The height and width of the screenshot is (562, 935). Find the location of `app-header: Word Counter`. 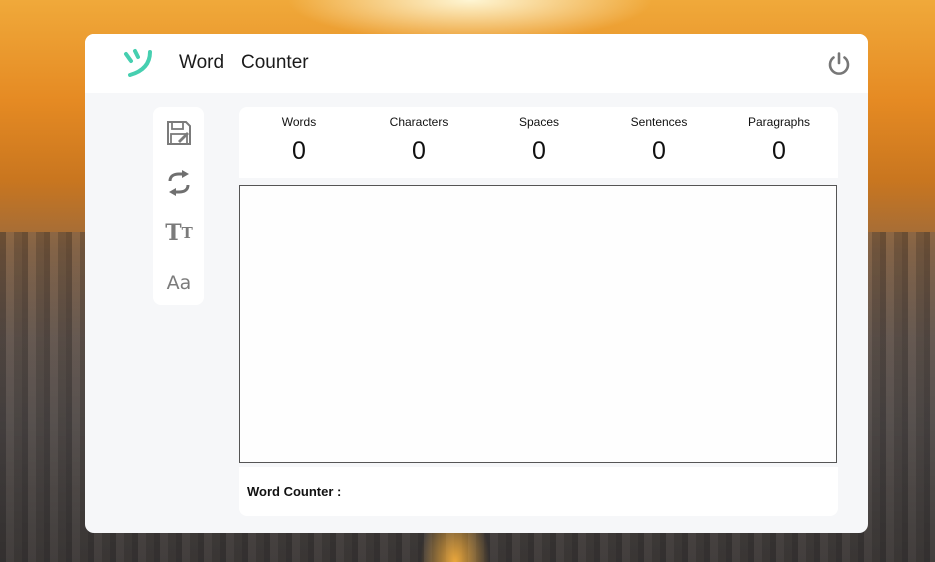

app-header: Word Counter is located at coordinates (476, 63).